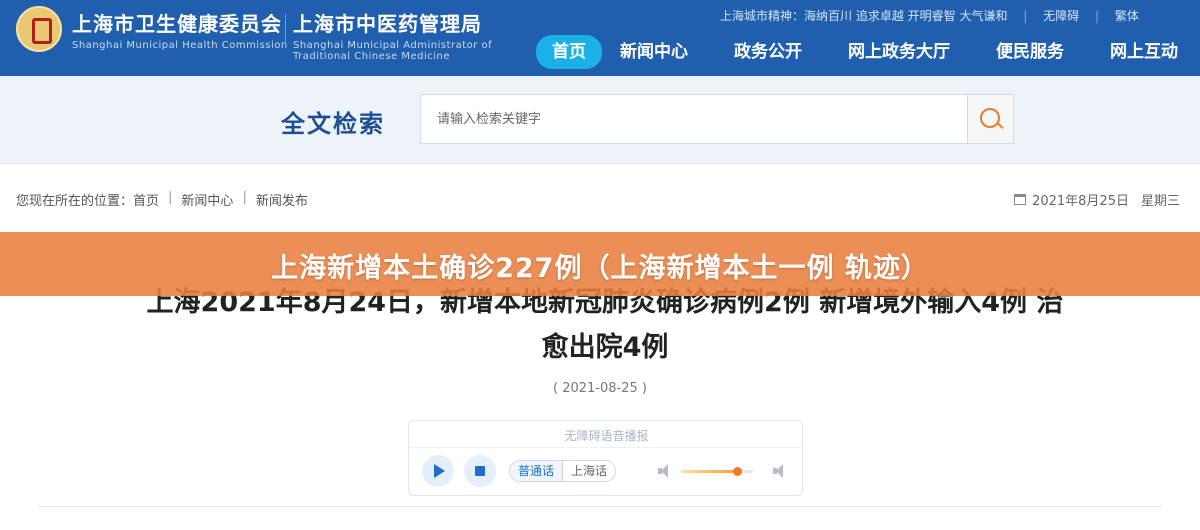 The height and width of the screenshot is (530, 1200). Describe the element at coordinates (768, 52) in the screenshot. I see `nav-gov-info: 政务公开` at that location.